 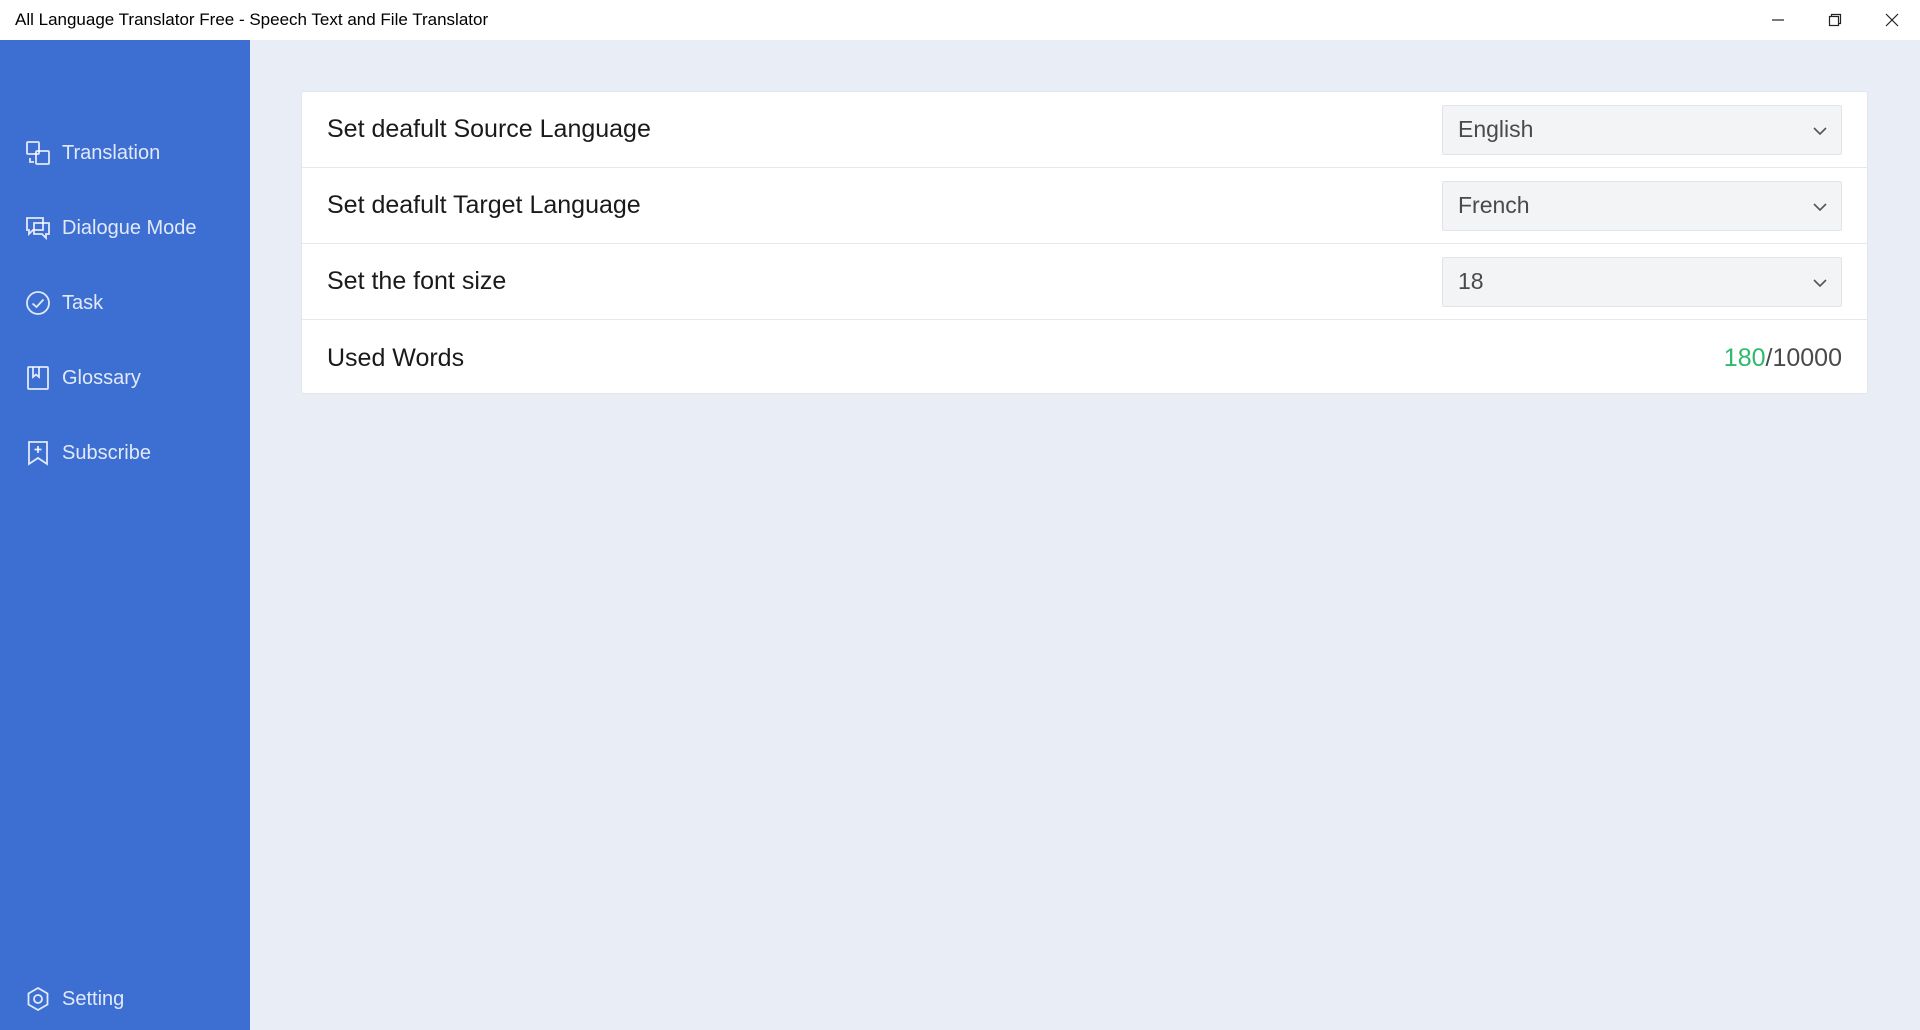 I want to click on used-words-value: 180/10000, so click(x=1783, y=358).